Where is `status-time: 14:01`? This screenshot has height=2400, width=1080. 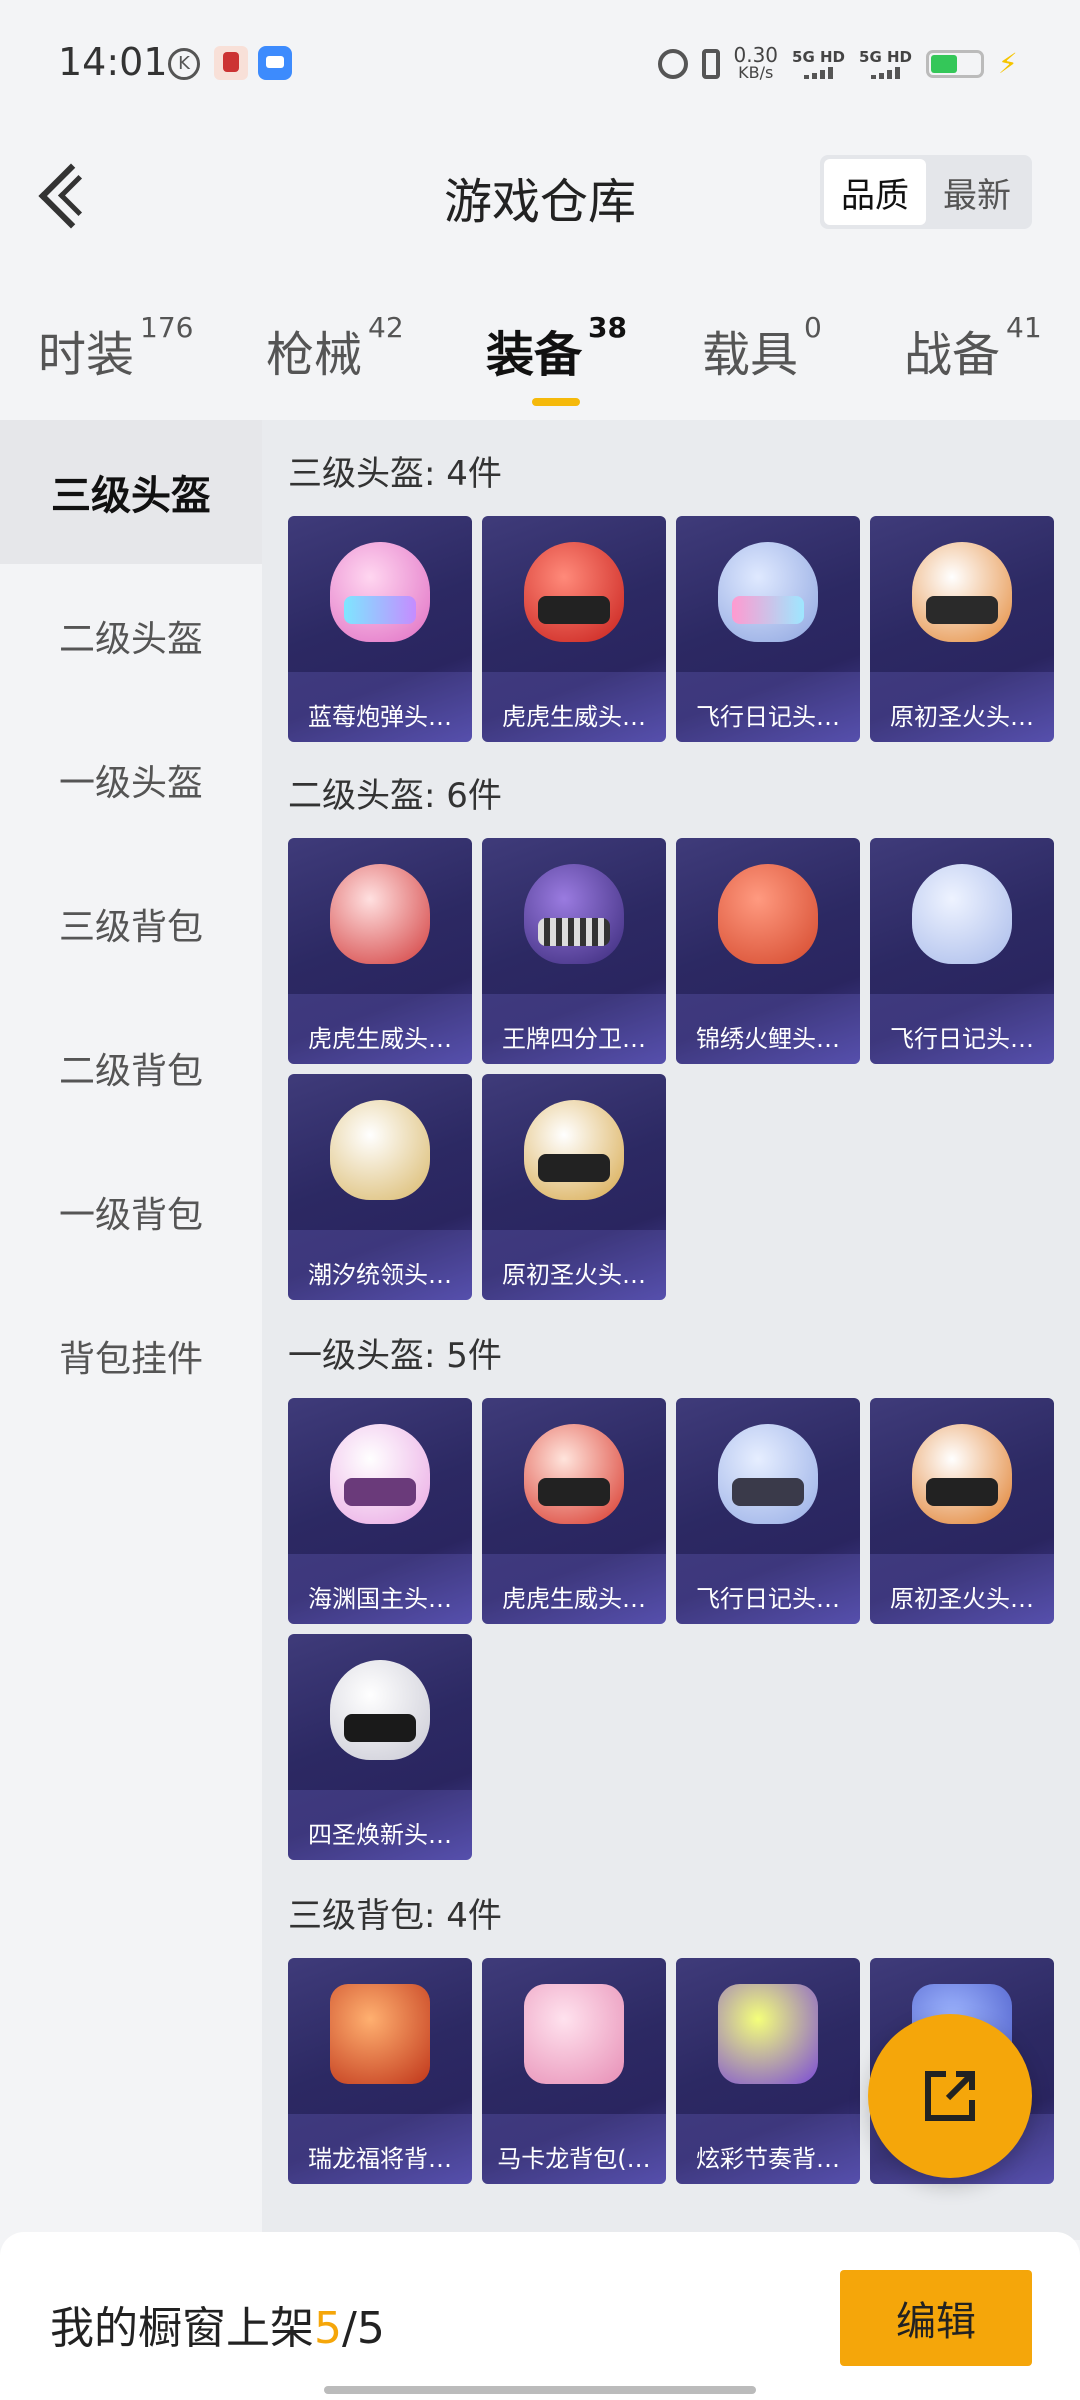
status-time: 14:01 is located at coordinates (113, 62).